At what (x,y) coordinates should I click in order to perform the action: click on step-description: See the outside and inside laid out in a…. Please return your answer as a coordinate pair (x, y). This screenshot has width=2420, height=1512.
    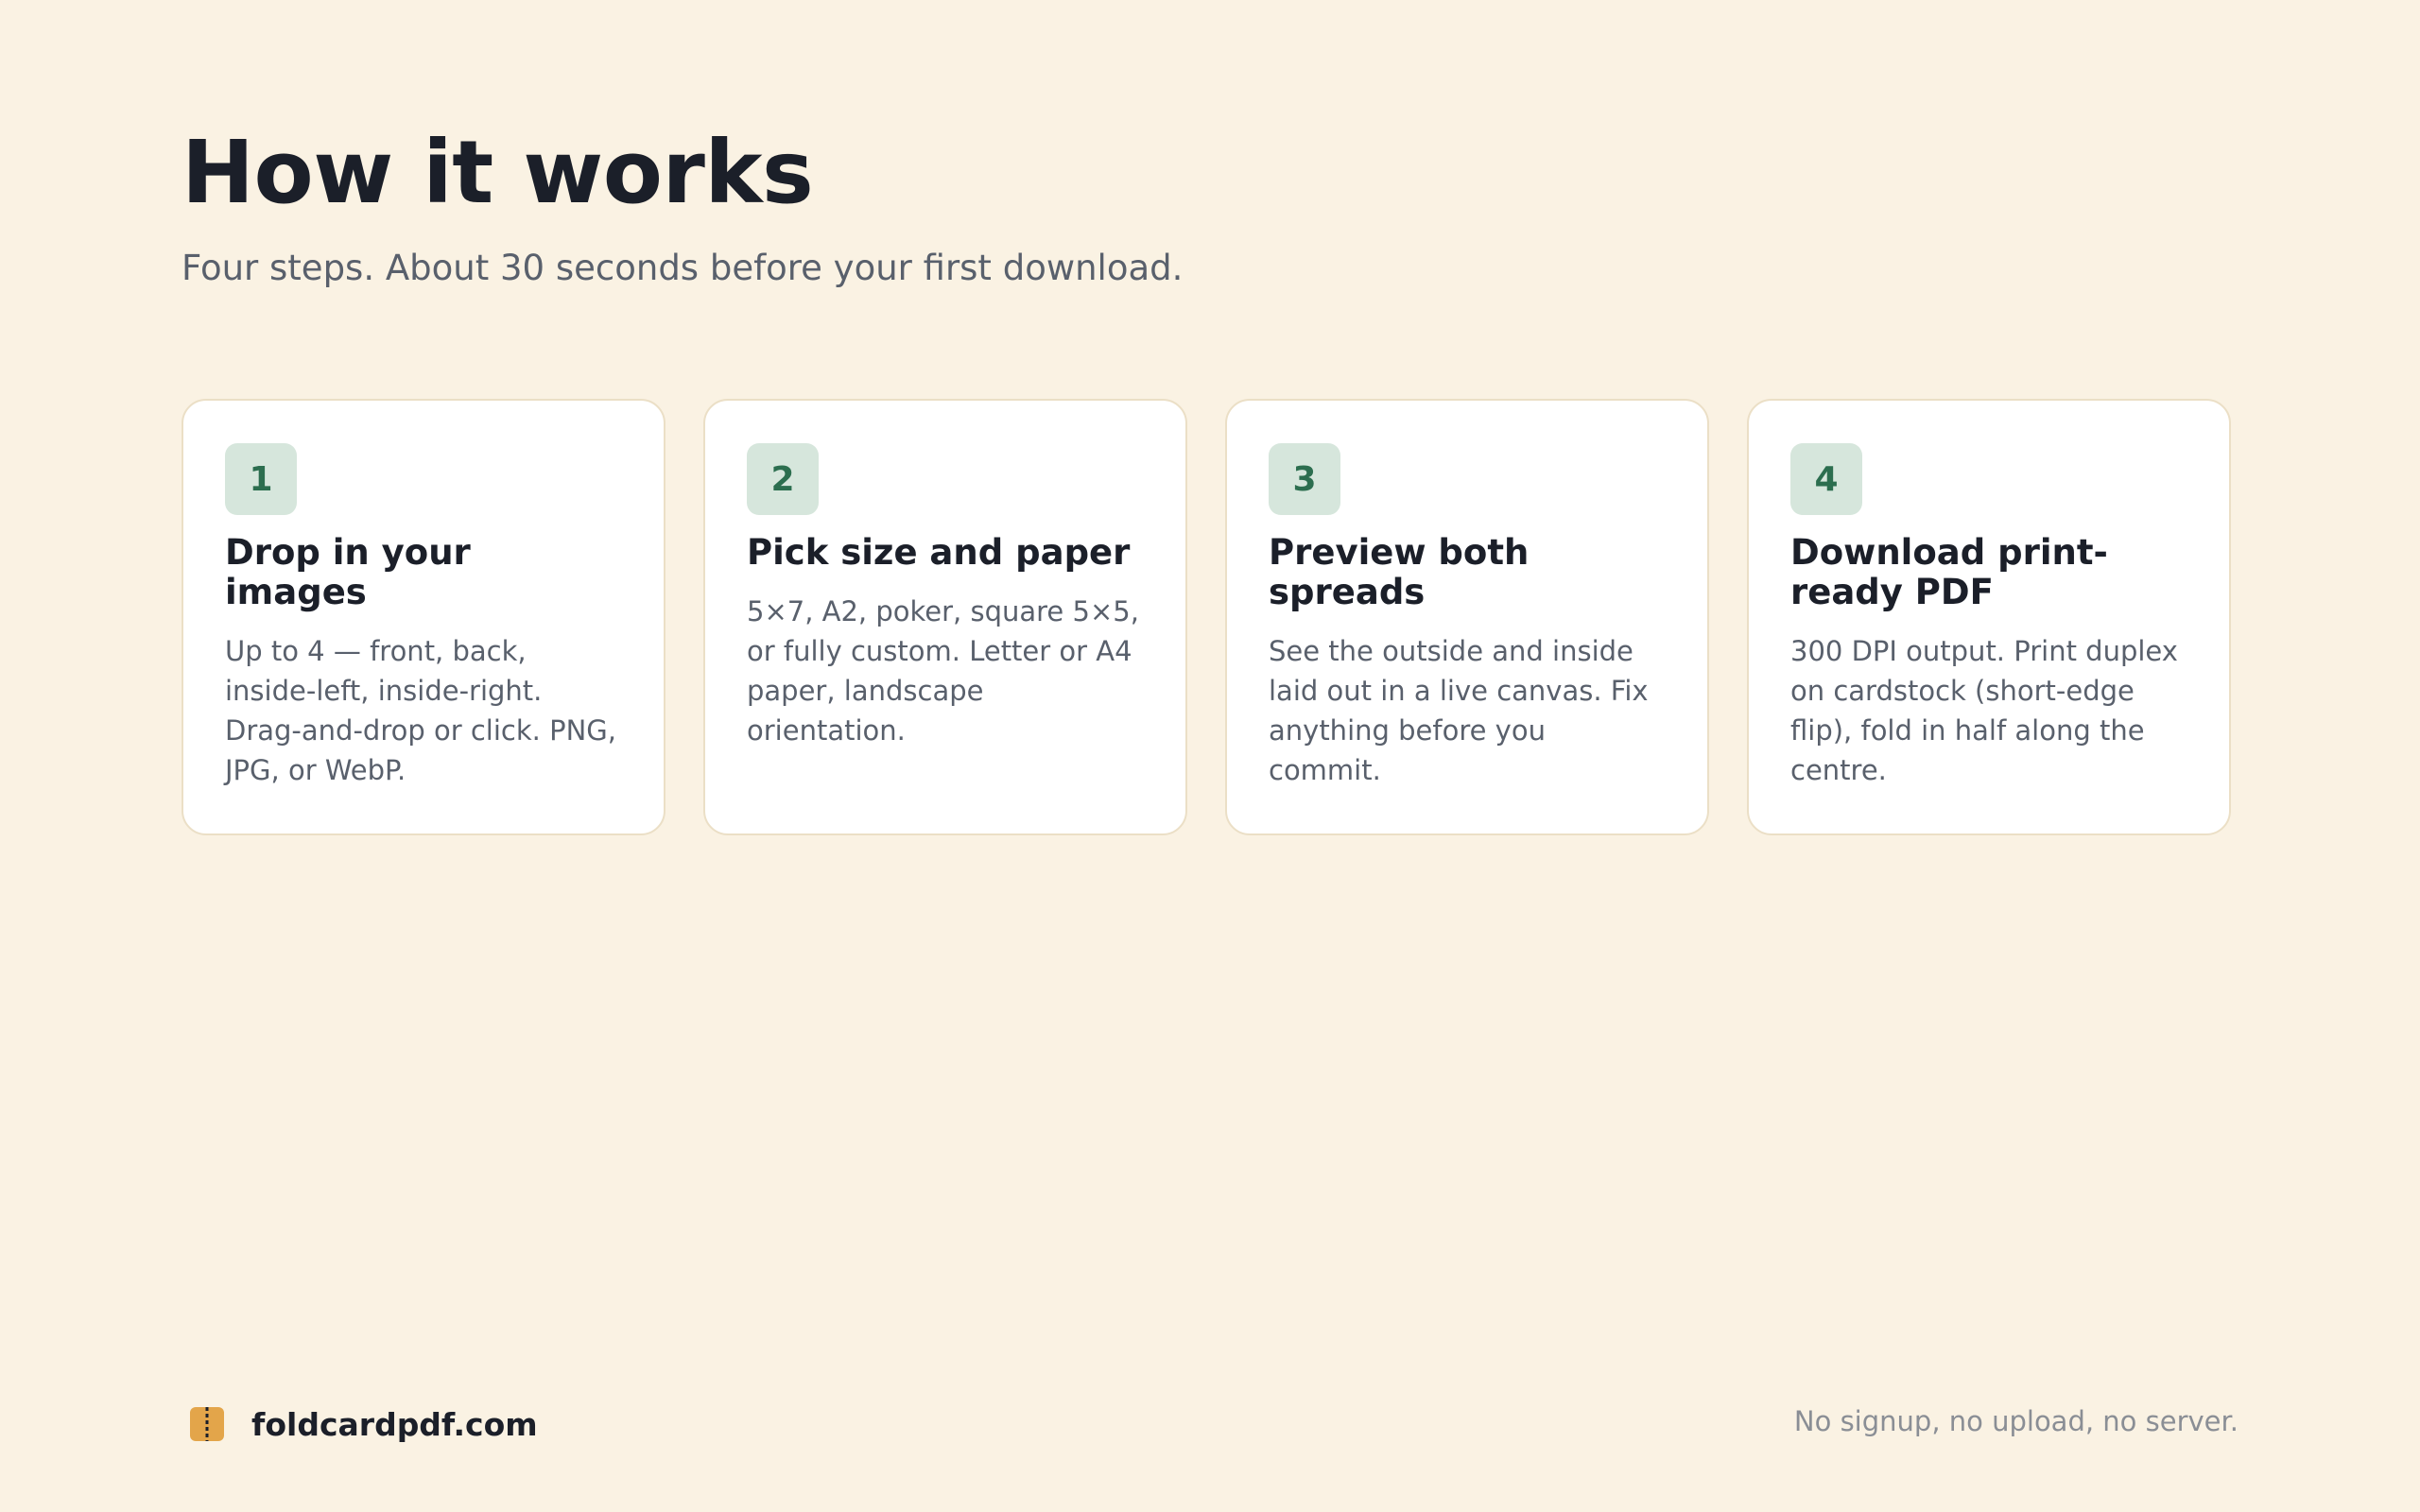
    Looking at the image, I should click on (1459, 710).